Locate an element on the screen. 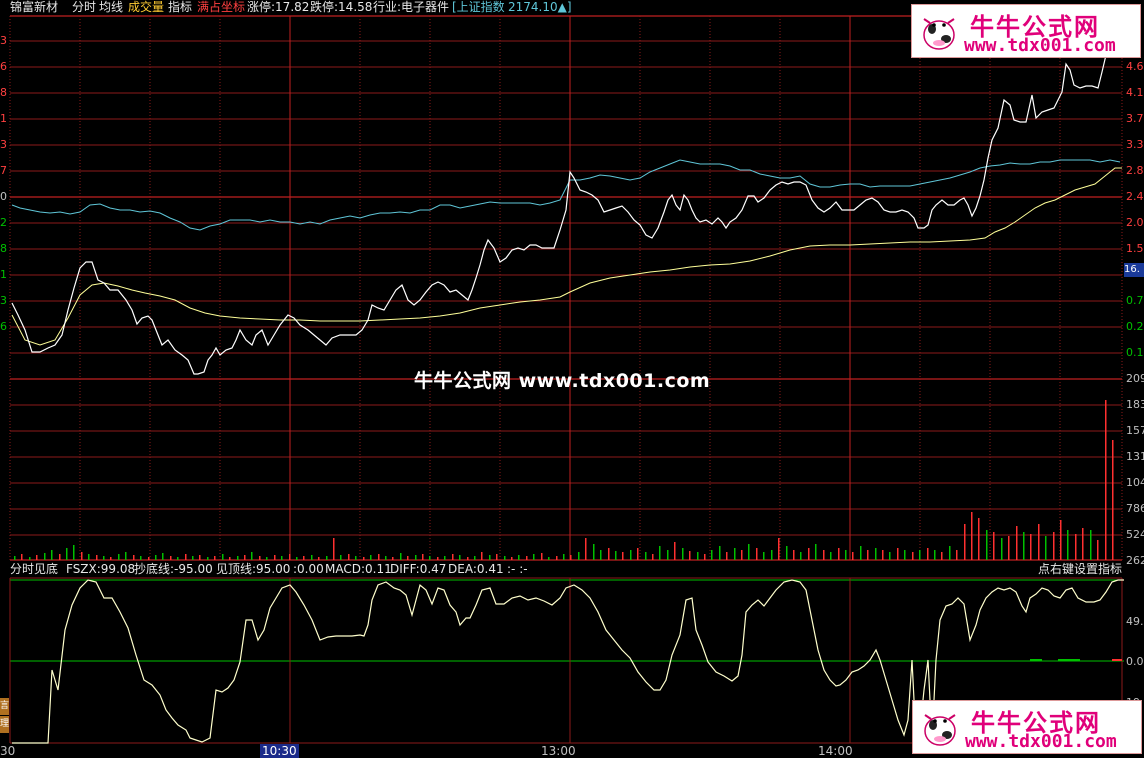  volume-axis-label-4: 104 is located at coordinates (1135, 482).